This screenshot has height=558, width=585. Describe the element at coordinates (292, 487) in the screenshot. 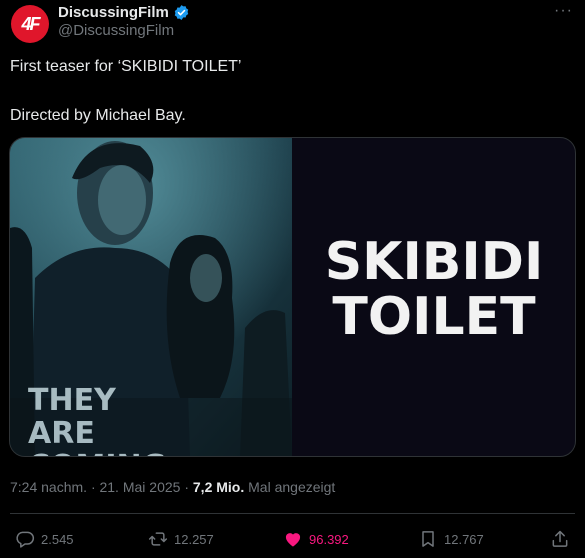

I see `view-count-label: Mal angezeigt` at that location.